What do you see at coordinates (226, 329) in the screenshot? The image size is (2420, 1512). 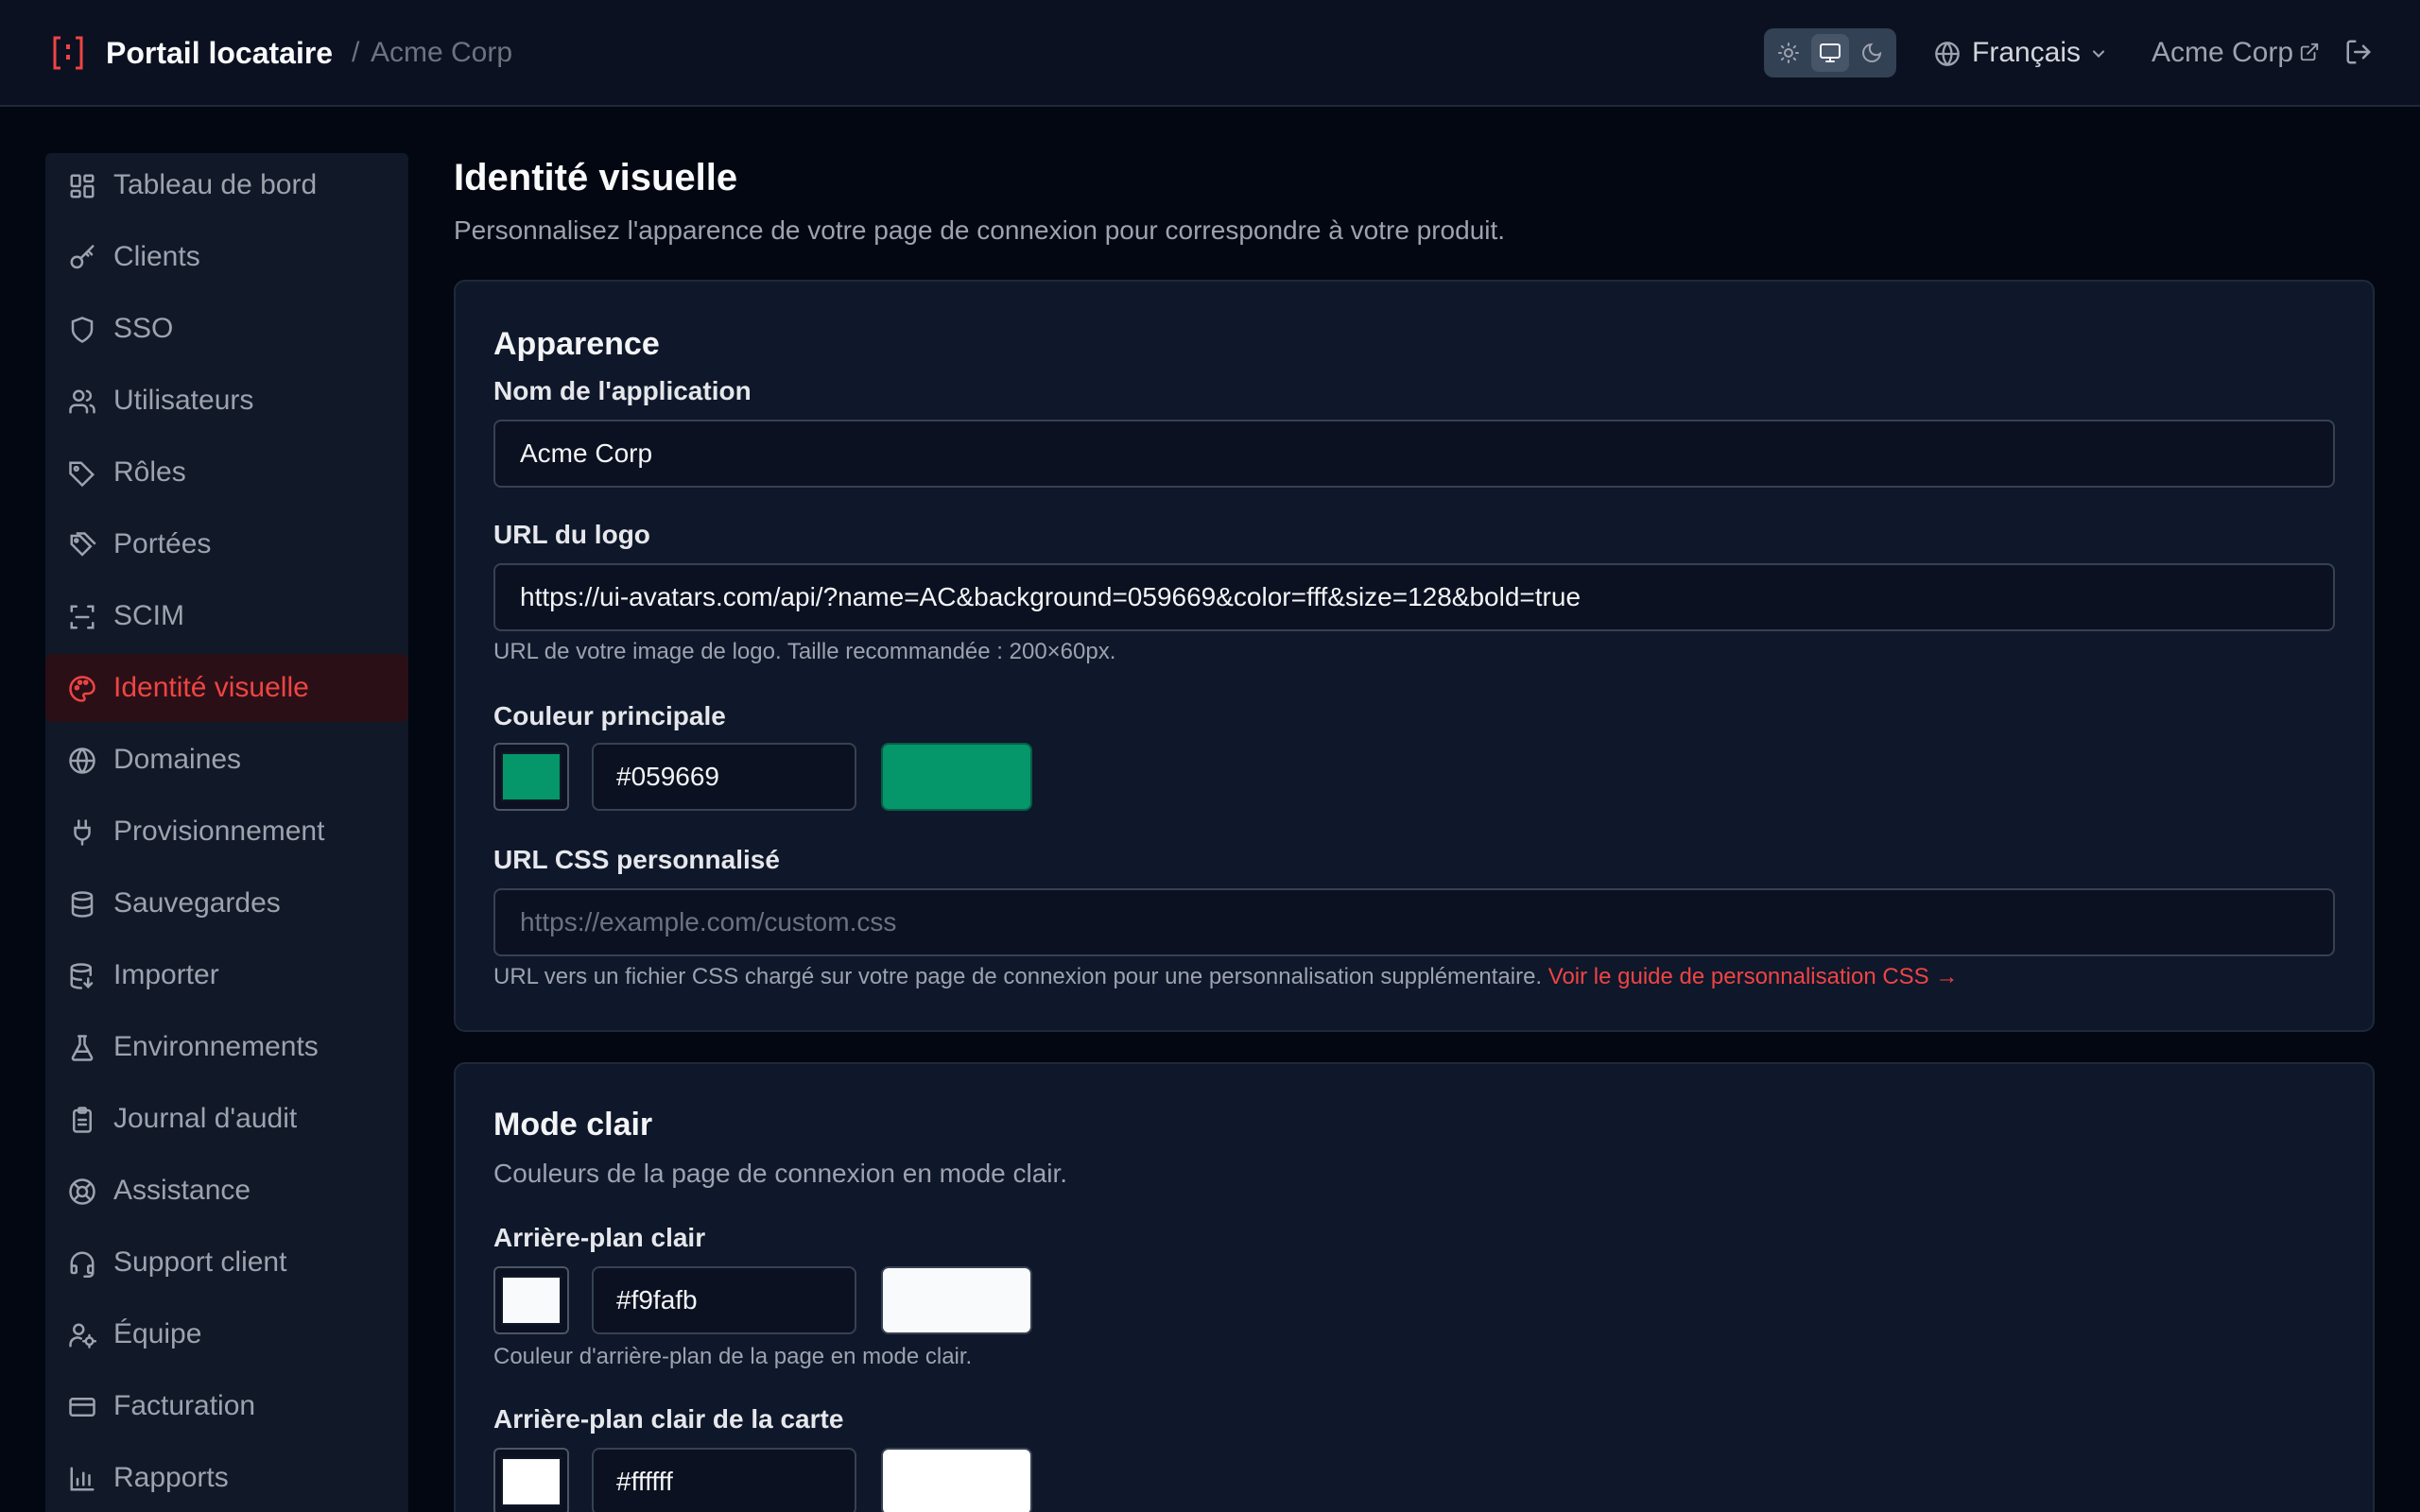 I see `sidebar-item-sso: SSO` at bounding box center [226, 329].